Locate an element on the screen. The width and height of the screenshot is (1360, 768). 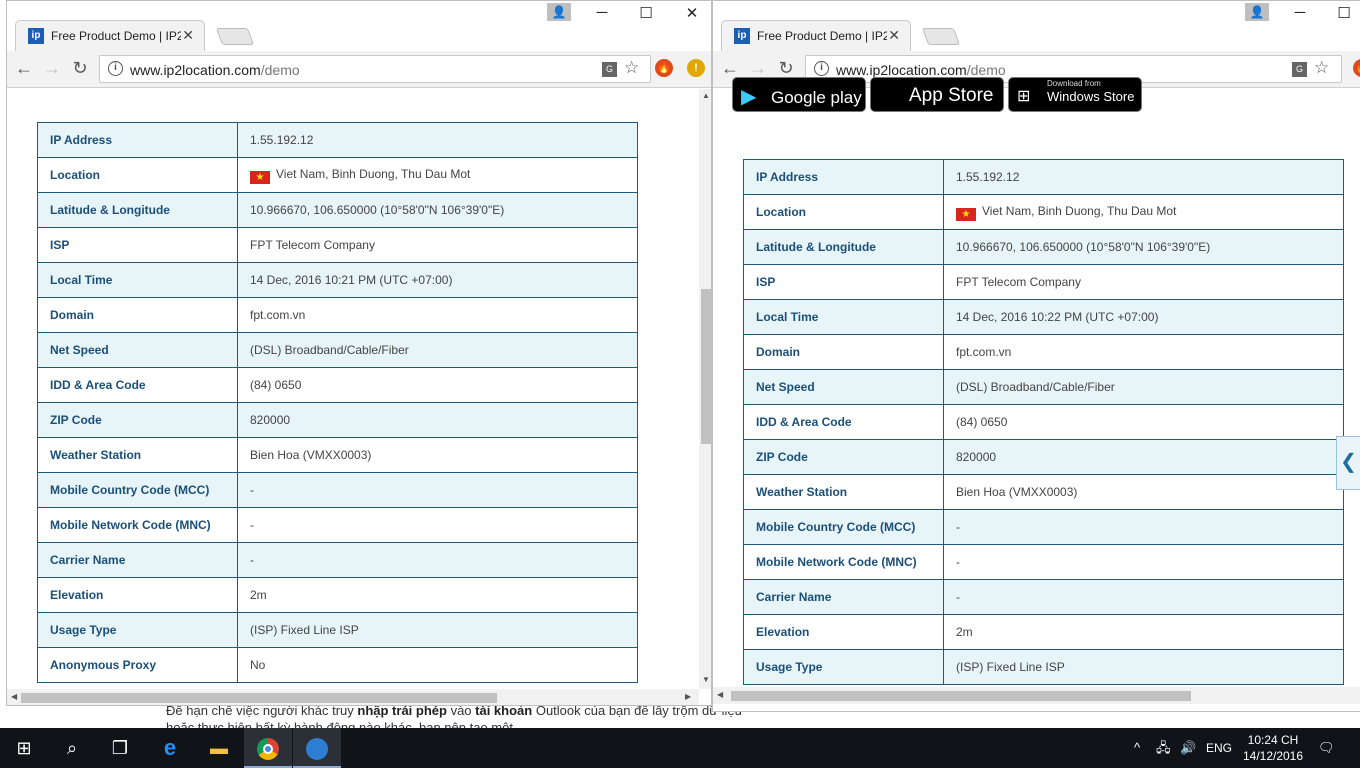
language-indicator: ENG is located at coordinates (1219, 748).